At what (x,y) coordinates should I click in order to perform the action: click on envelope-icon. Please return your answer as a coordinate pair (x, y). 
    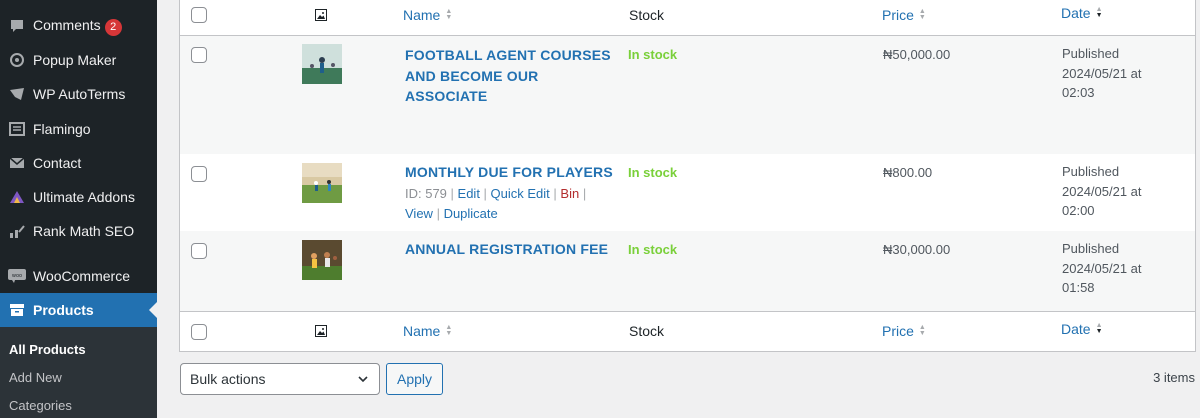
    Looking at the image, I should click on (16, 163).